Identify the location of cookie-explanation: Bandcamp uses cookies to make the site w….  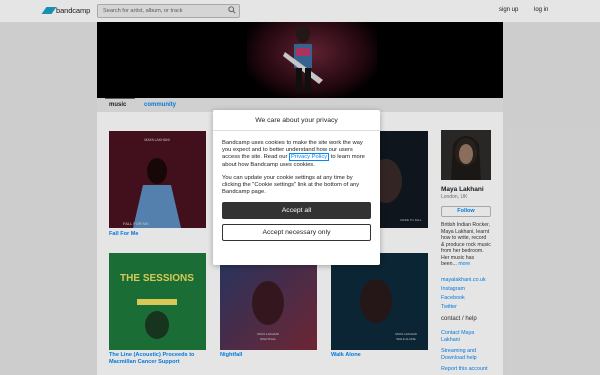
(296, 154).